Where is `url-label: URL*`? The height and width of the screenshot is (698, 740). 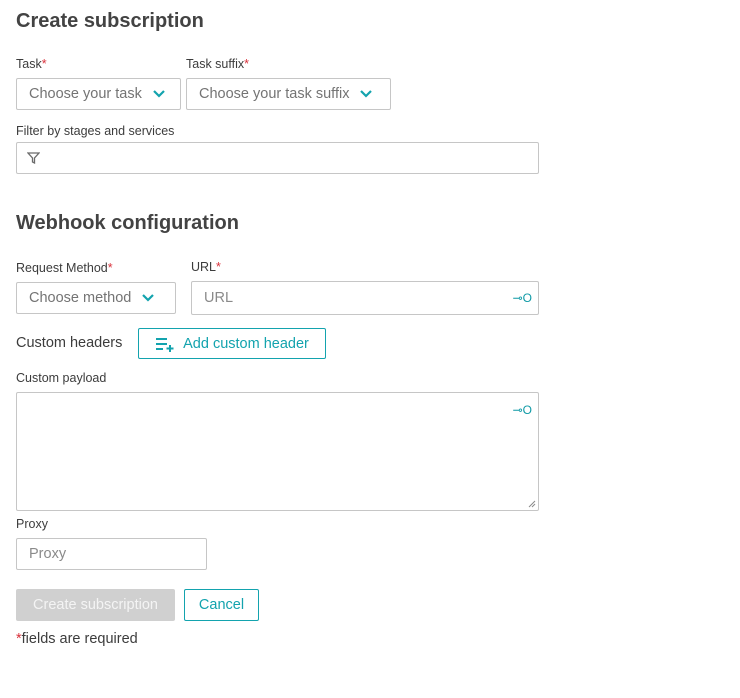
url-label: URL* is located at coordinates (206, 267).